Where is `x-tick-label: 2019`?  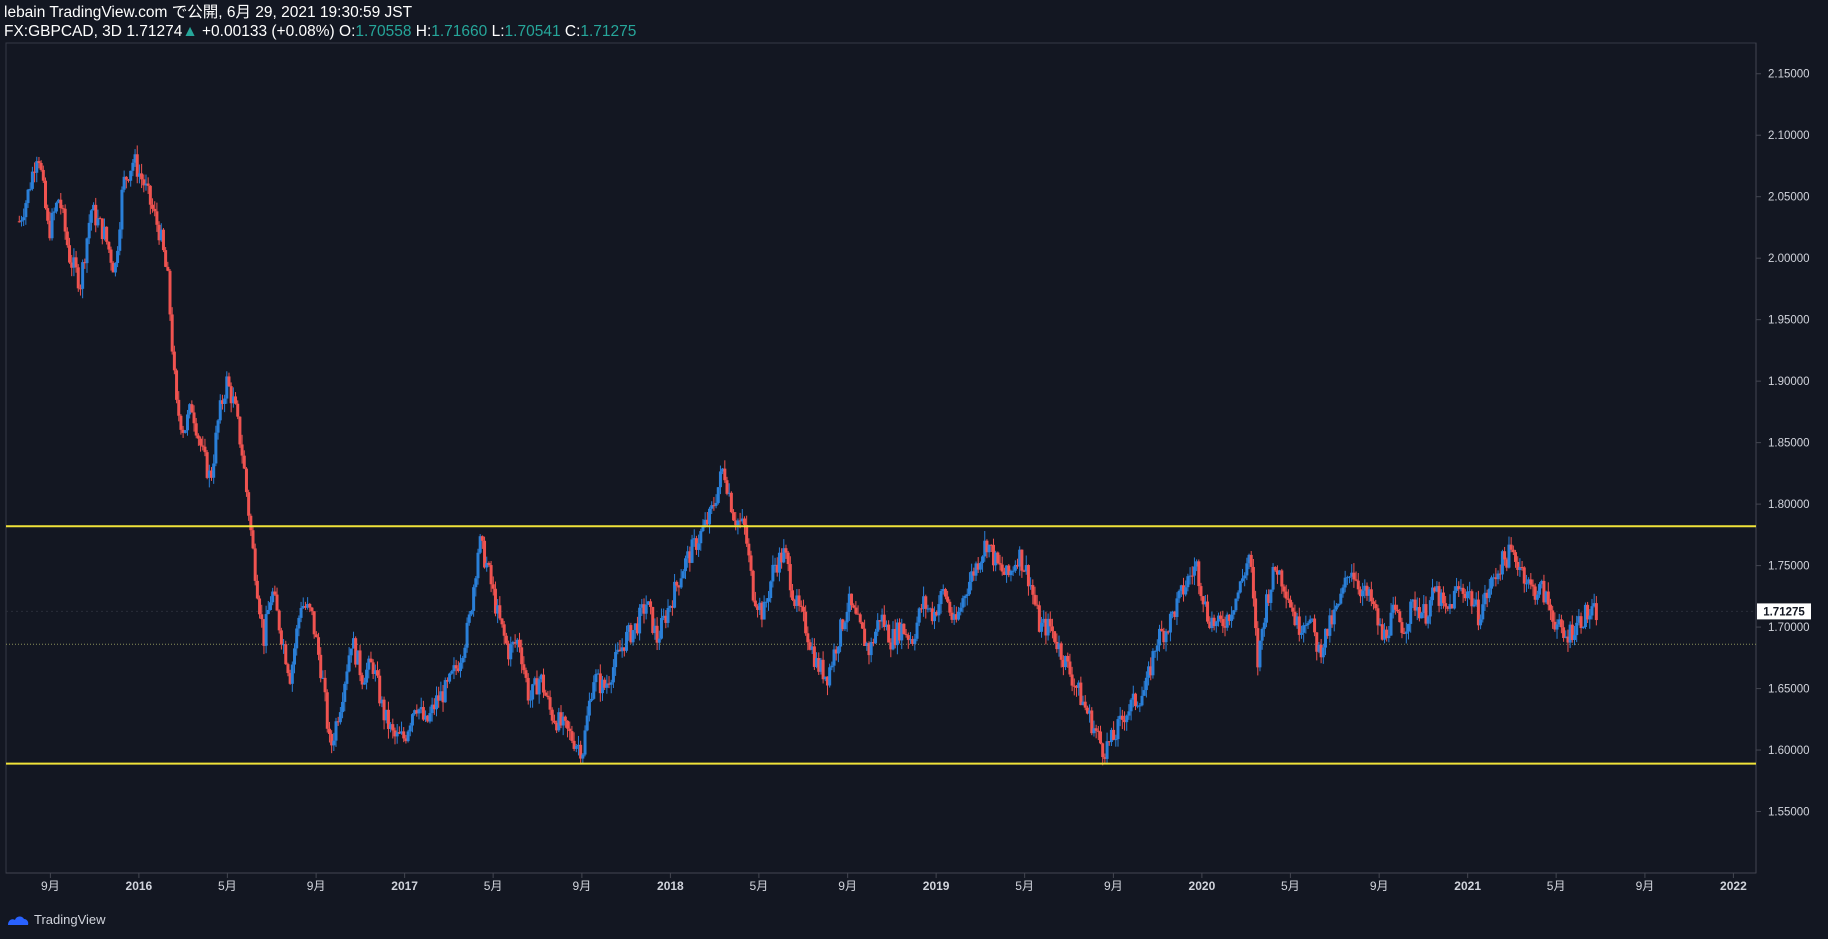
x-tick-label: 2019 is located at coordinates (936, 886).